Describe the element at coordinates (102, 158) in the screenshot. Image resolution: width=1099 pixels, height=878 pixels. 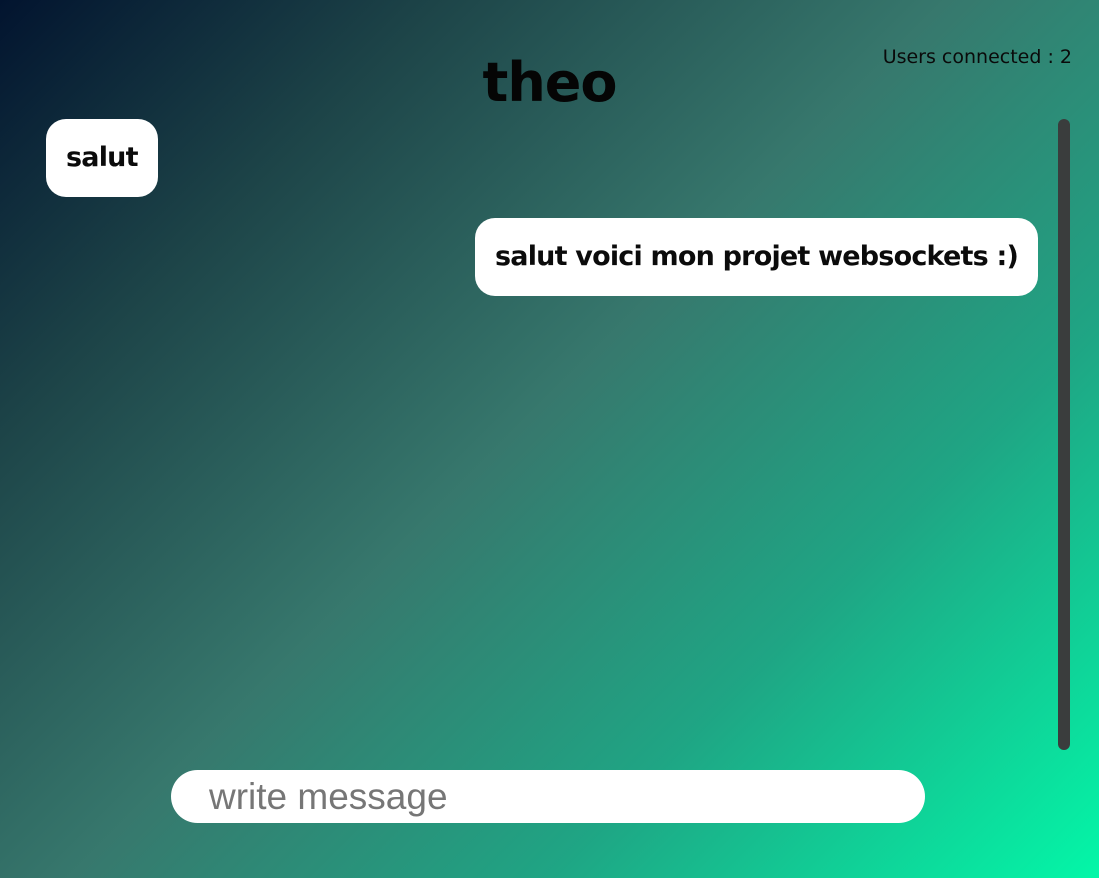
I see `message-bubble: salut` at that location.